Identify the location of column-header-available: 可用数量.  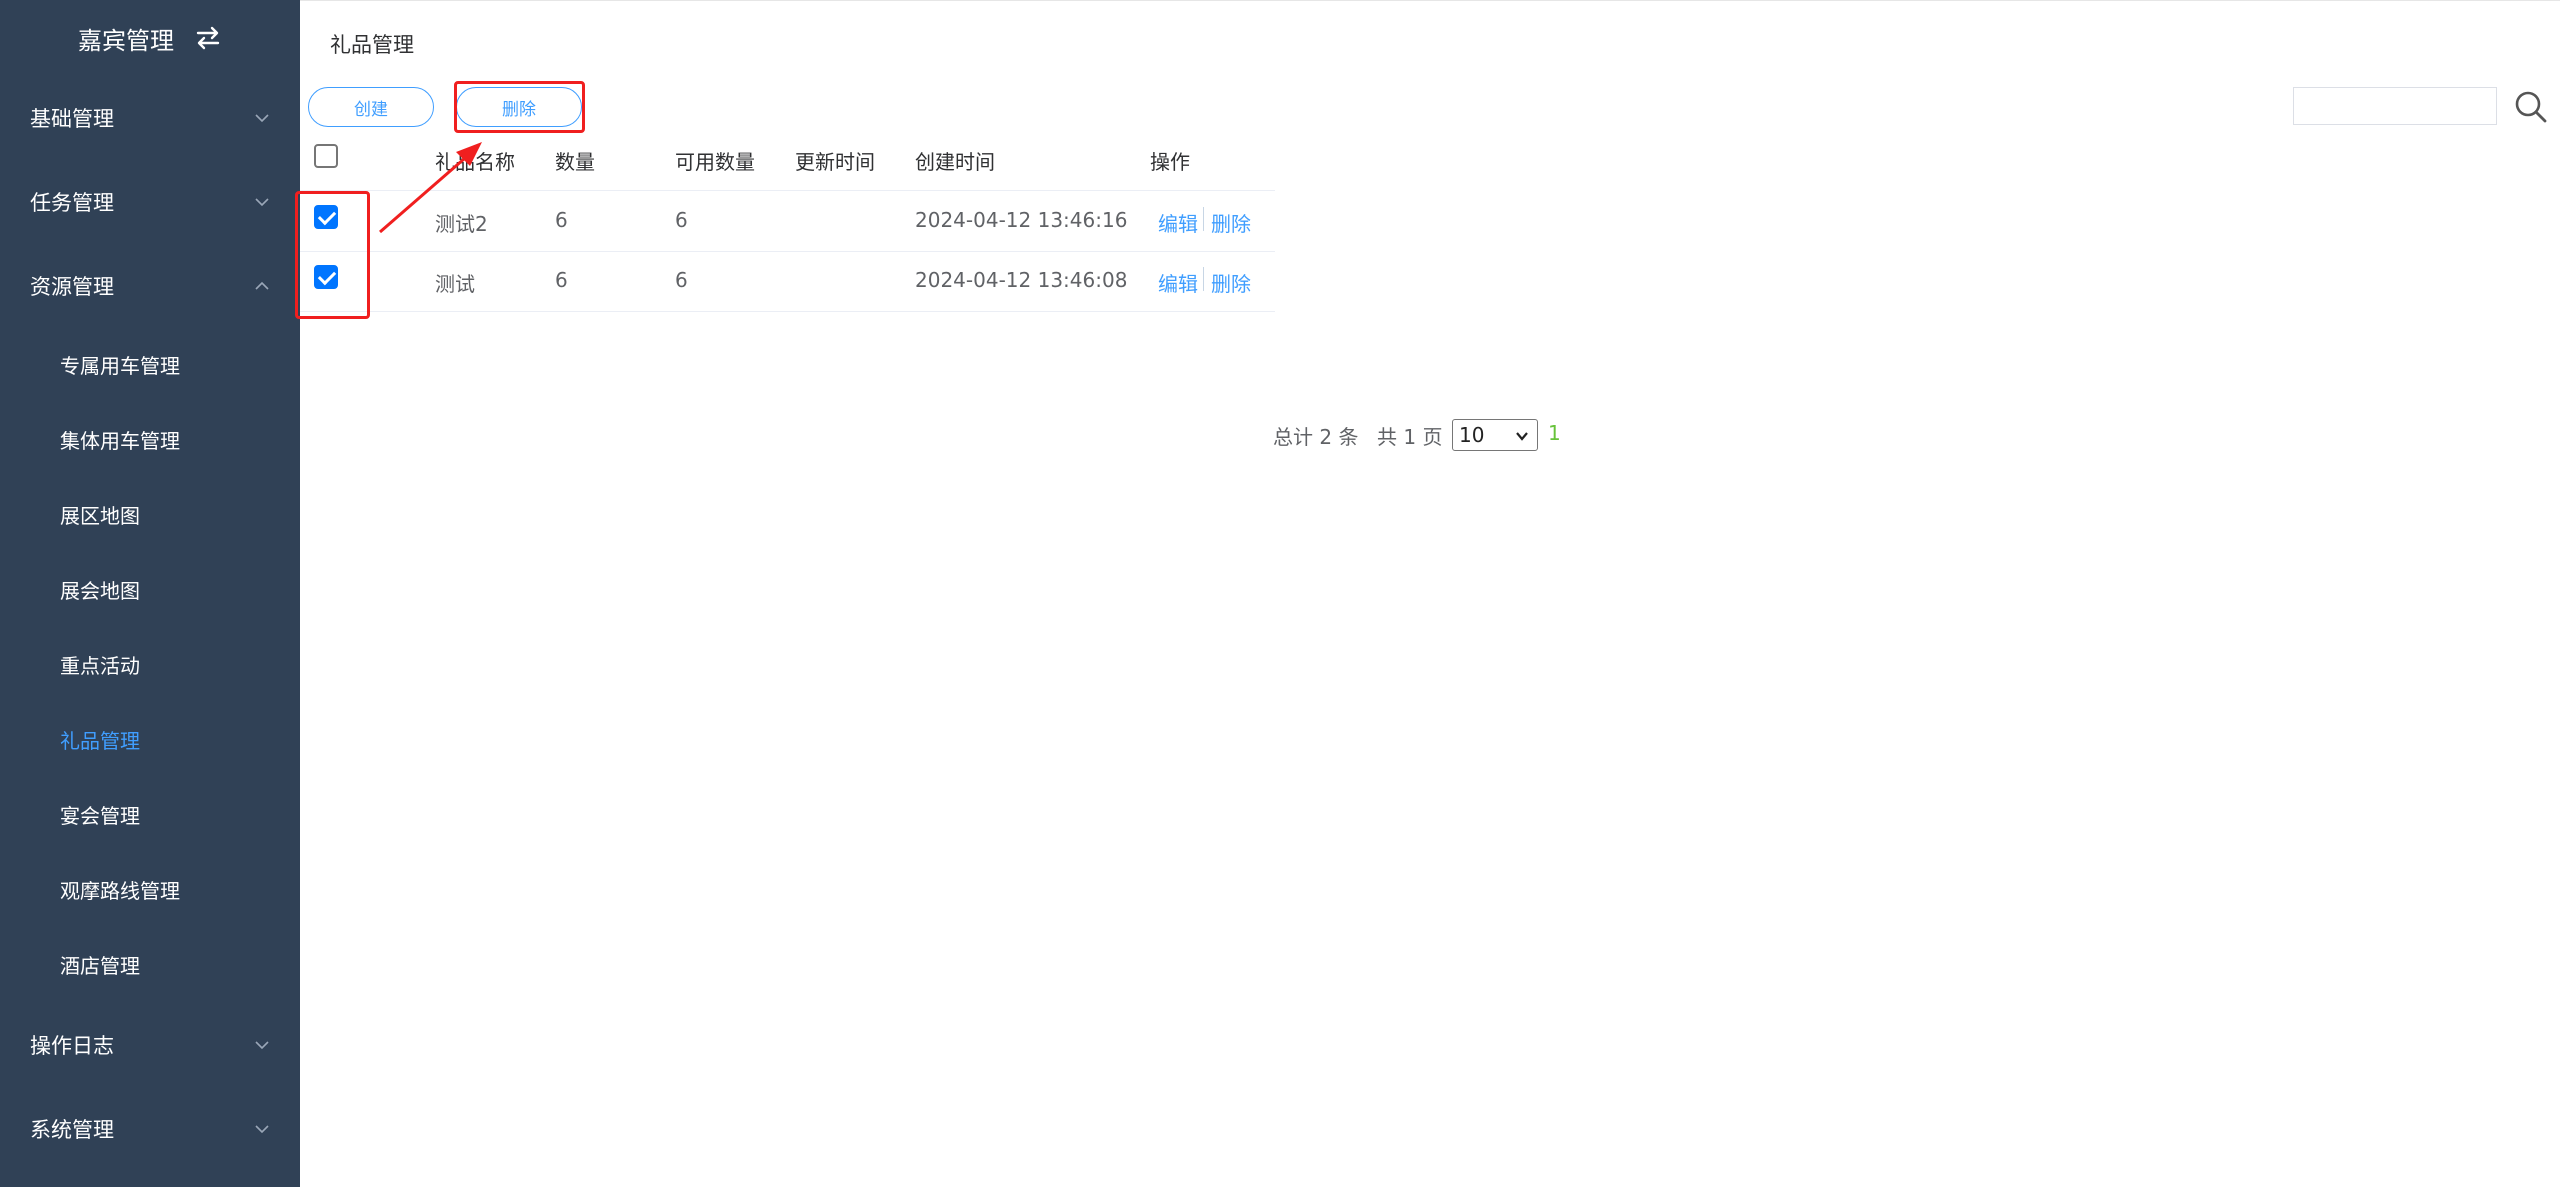
(715, 162).